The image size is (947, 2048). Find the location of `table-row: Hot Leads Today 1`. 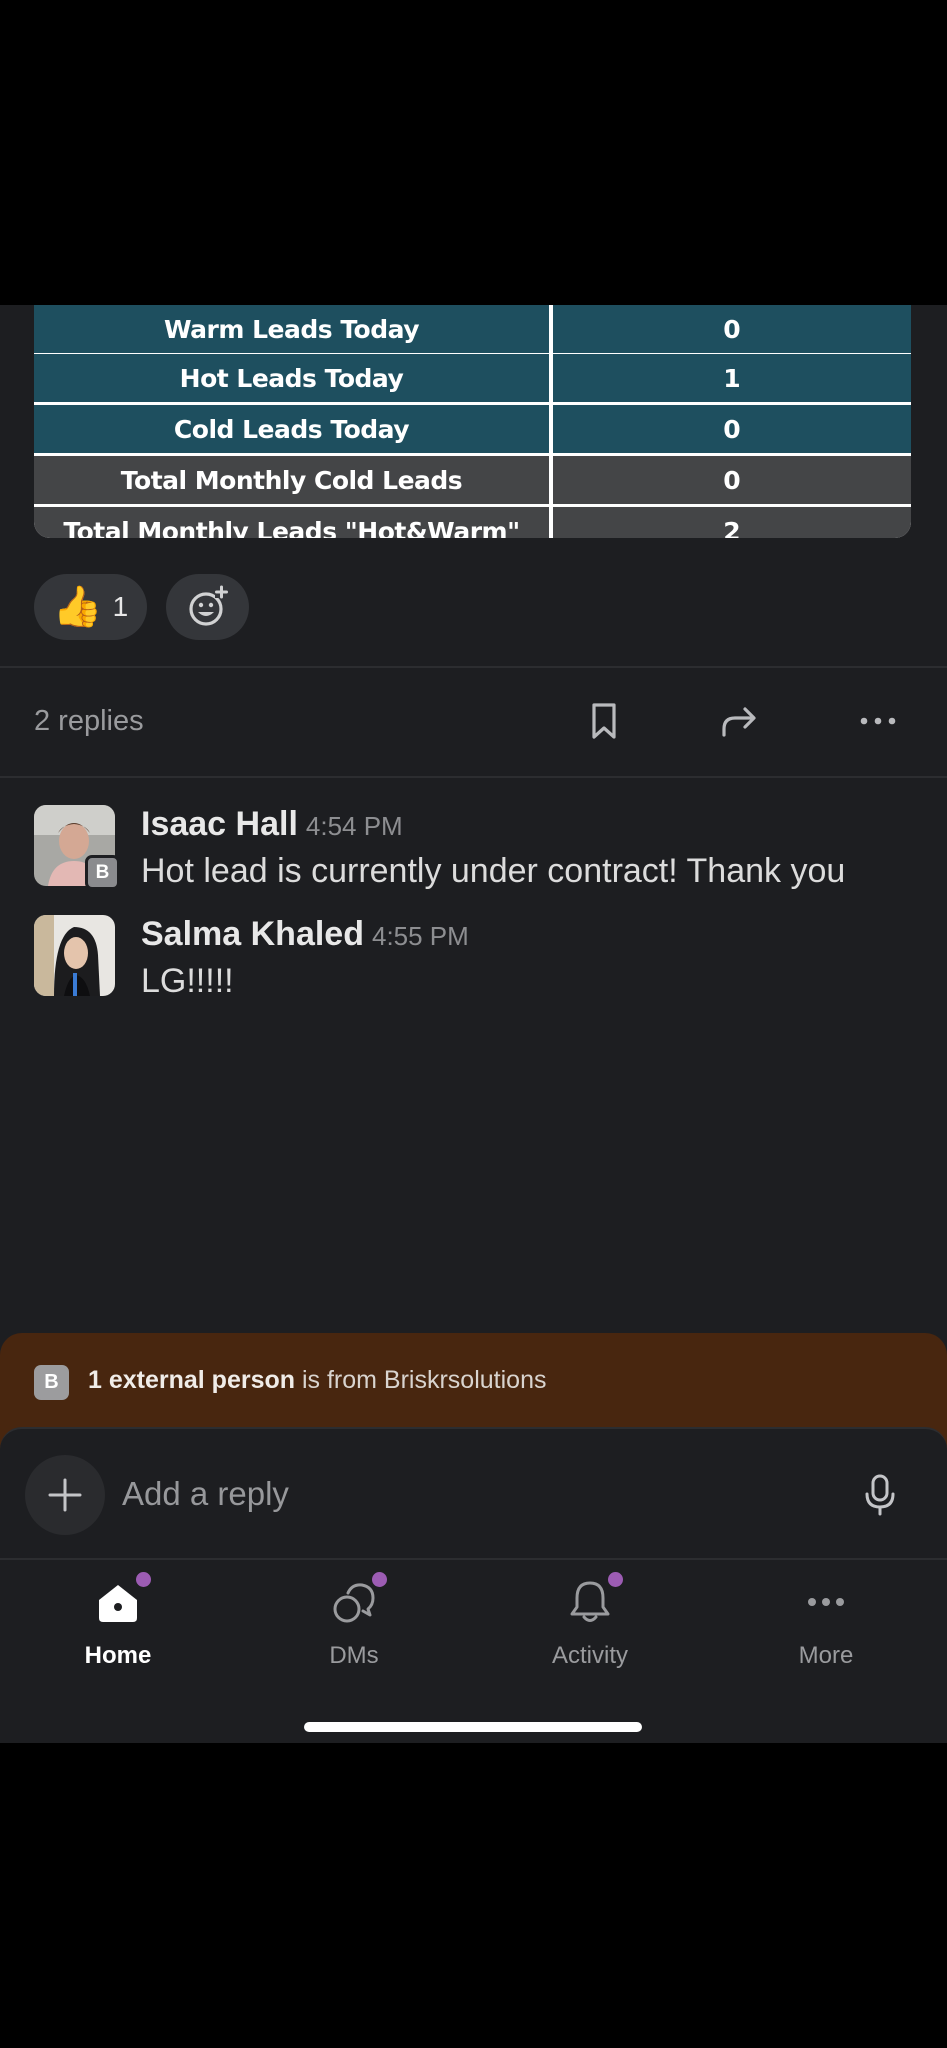

table-row: Hot Leads Today 1 is located at coordinates (472, 378).